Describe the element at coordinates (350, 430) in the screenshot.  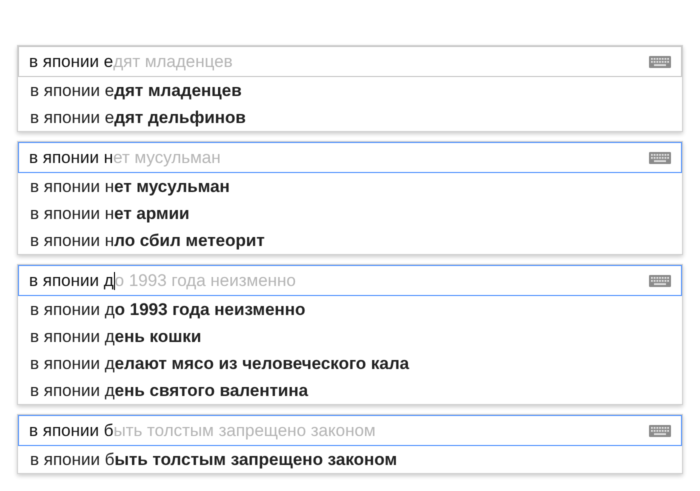
I see `search-field: в японии быть толстым запрещено законом` at that location.